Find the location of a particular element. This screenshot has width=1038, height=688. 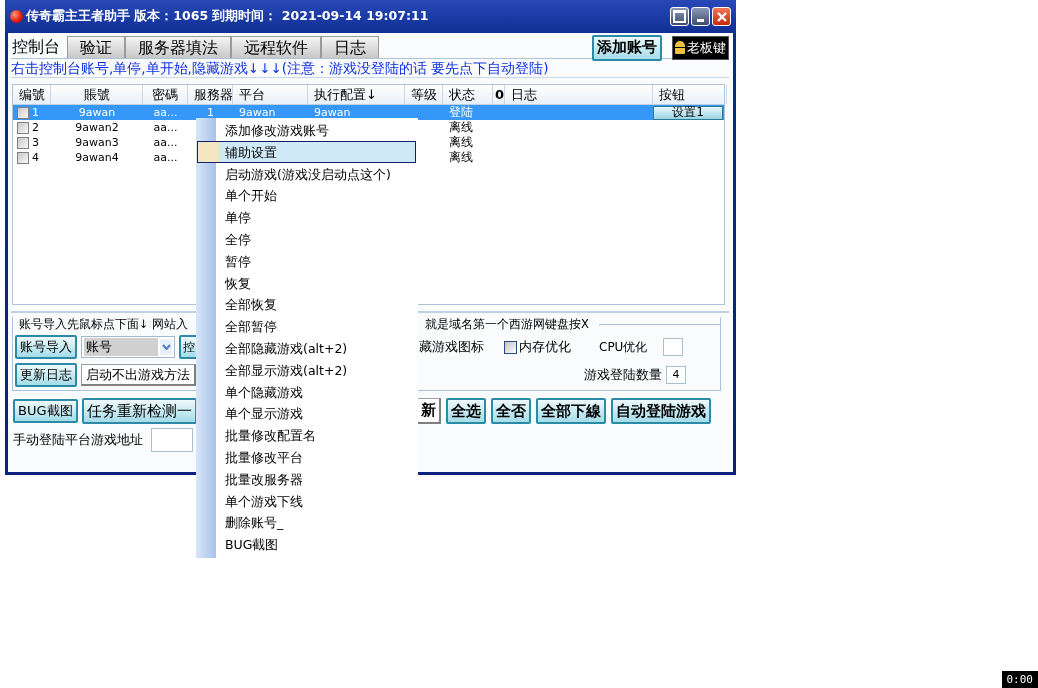

import-button: 账号导入 is located at coordinates (46, 347).